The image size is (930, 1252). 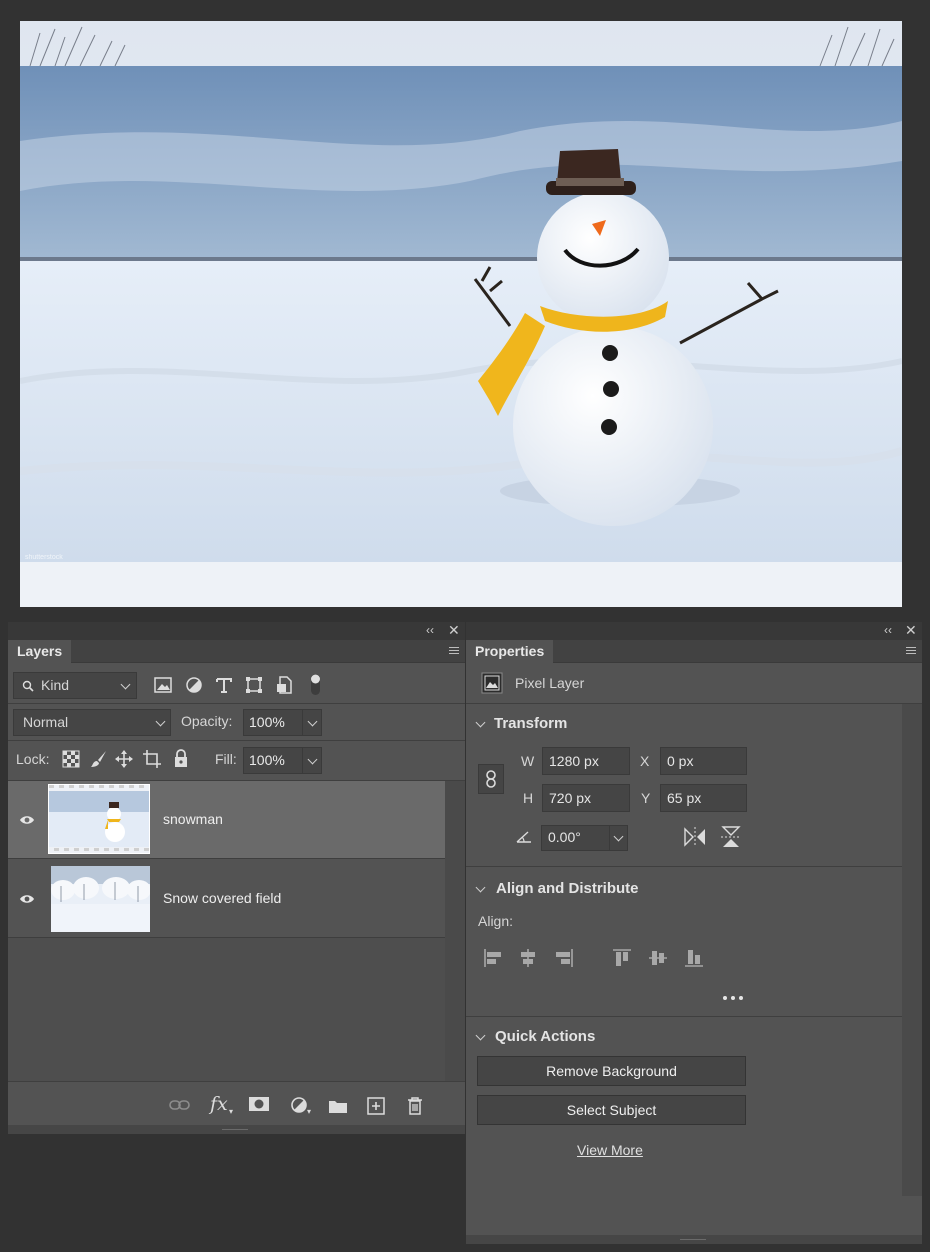 What do you see at coordinates (646, 798) in the screenshot?
I see `y-label: Y` at bounding box center [646, 798].